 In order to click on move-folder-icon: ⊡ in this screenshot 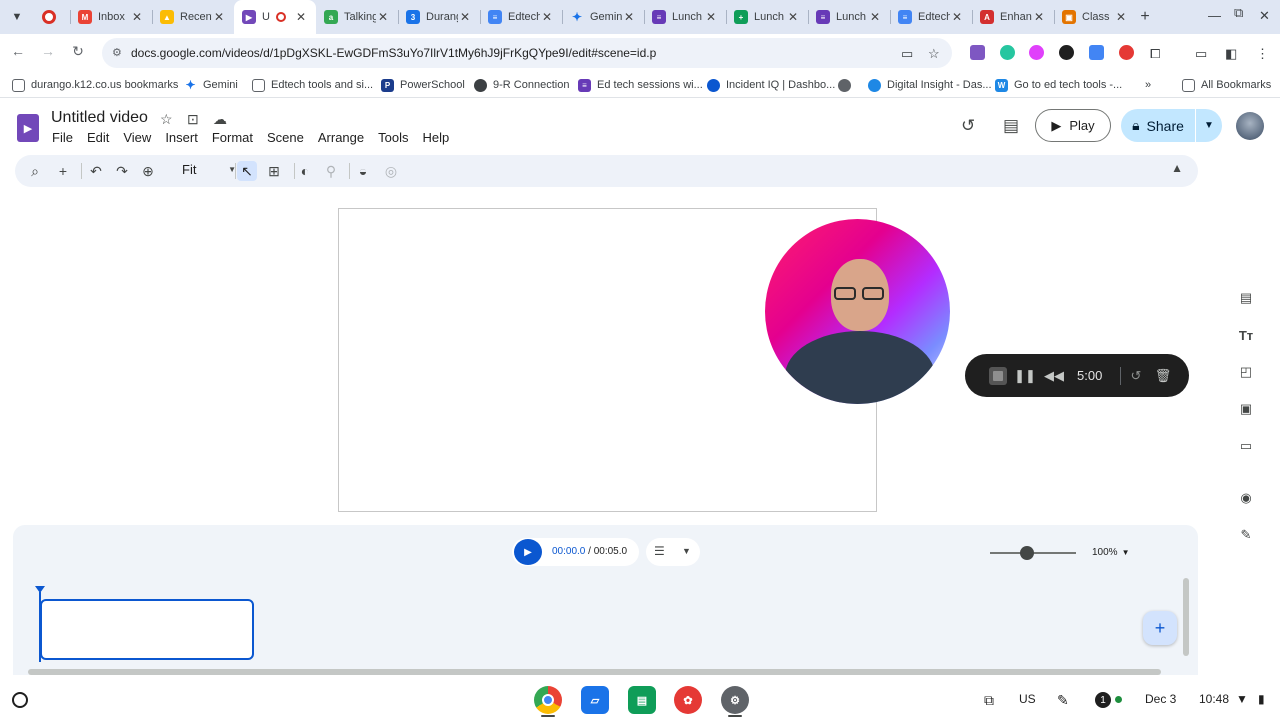, I will do `click(193, 119)`.